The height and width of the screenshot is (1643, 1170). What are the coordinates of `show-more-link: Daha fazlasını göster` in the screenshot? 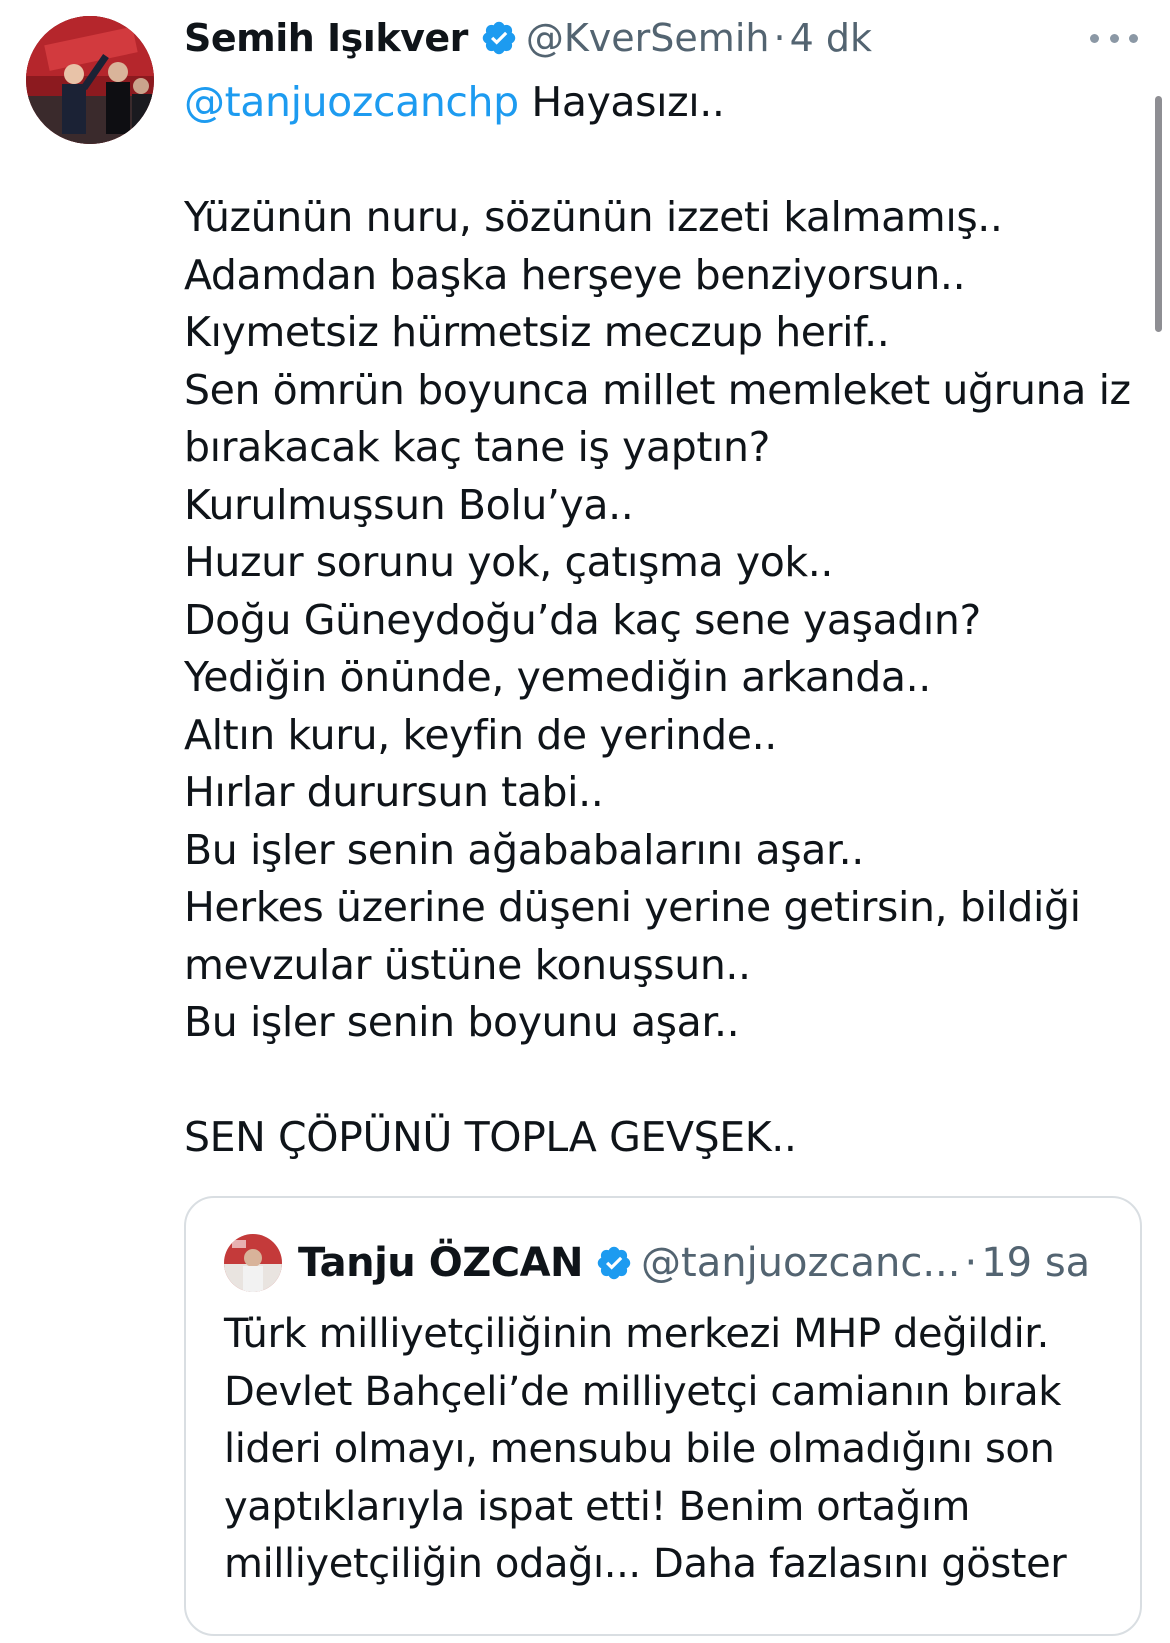 It's located at (860, 1564).